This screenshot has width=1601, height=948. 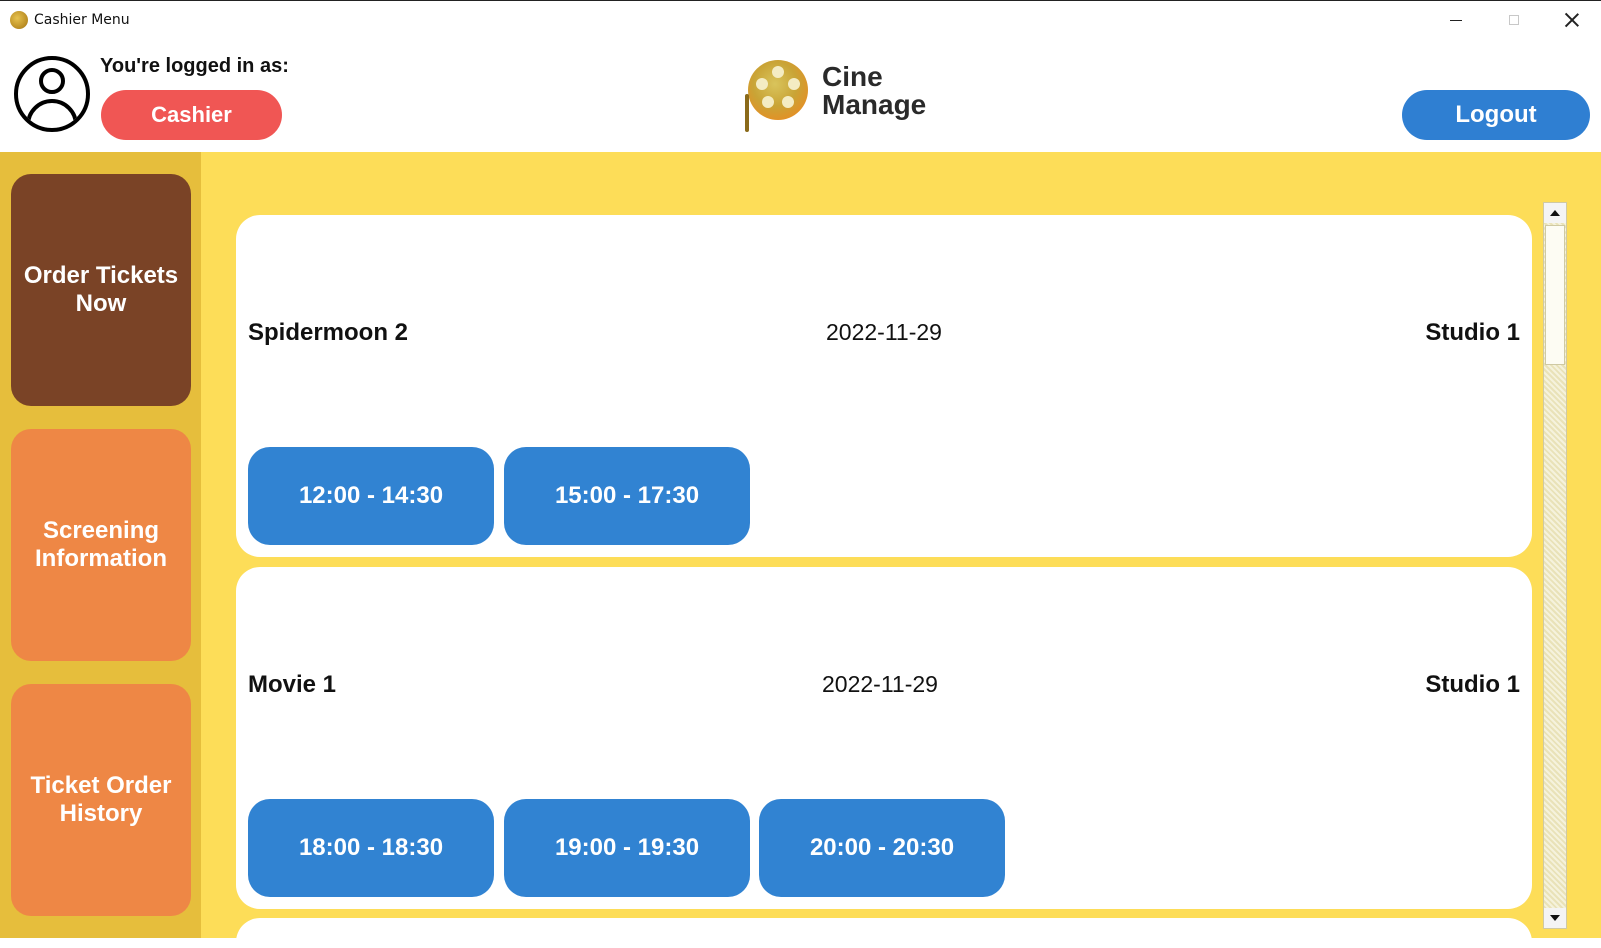 What do you see at coordinates (371, 848) in the screenshot?
I see `showtime-button: 18:00 - 18:30` at bounding box center [371, 848].